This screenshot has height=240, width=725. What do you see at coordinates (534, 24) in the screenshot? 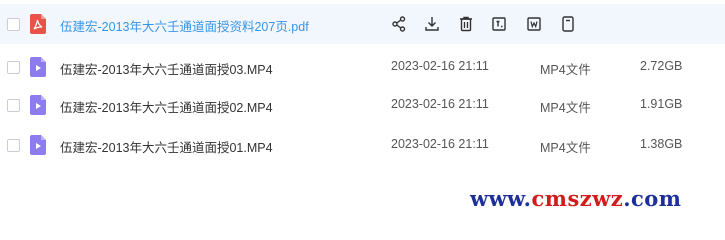
I see `copy-icon` at bounding box center [534, 24].